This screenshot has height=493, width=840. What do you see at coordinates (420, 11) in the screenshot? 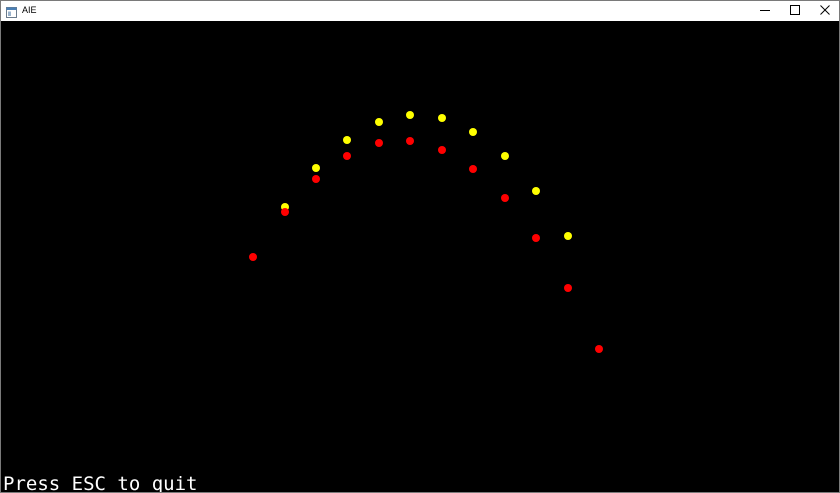
I see `title-bar: AIE` at bounding box center [420, 11].